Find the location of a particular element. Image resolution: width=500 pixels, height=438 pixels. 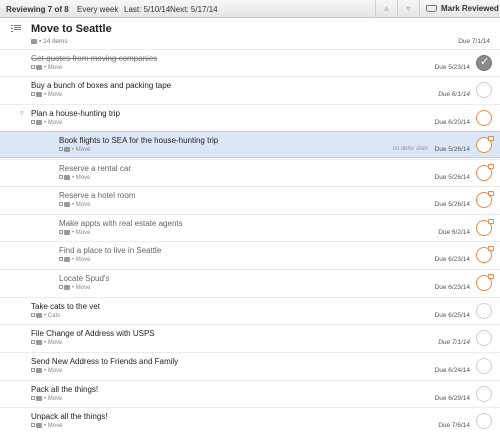

task-name: Take cats to the vet is located at coordinates (65, 306).